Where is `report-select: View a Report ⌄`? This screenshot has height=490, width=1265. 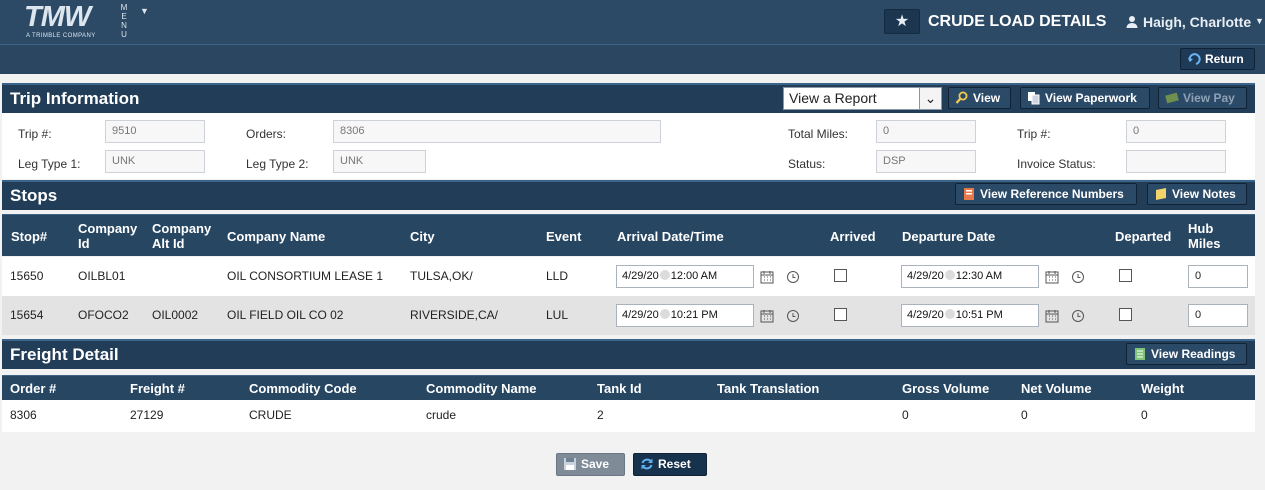 report-select: View a Report ⌄ is located at coordinates (862, 98).